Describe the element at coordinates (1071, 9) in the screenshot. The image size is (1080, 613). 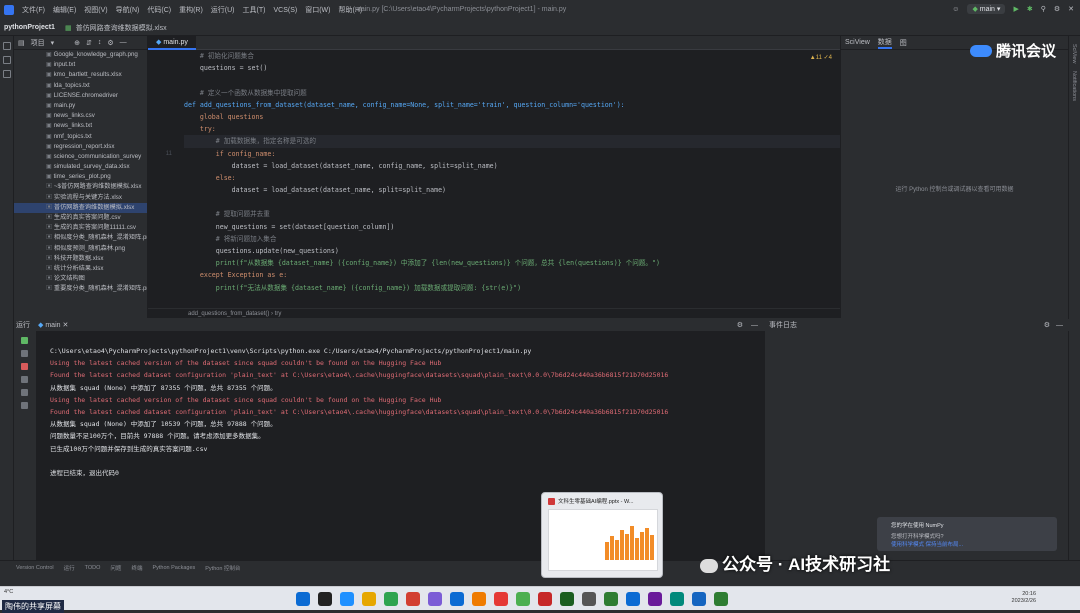
I see `close-icon: ✕` at that location.